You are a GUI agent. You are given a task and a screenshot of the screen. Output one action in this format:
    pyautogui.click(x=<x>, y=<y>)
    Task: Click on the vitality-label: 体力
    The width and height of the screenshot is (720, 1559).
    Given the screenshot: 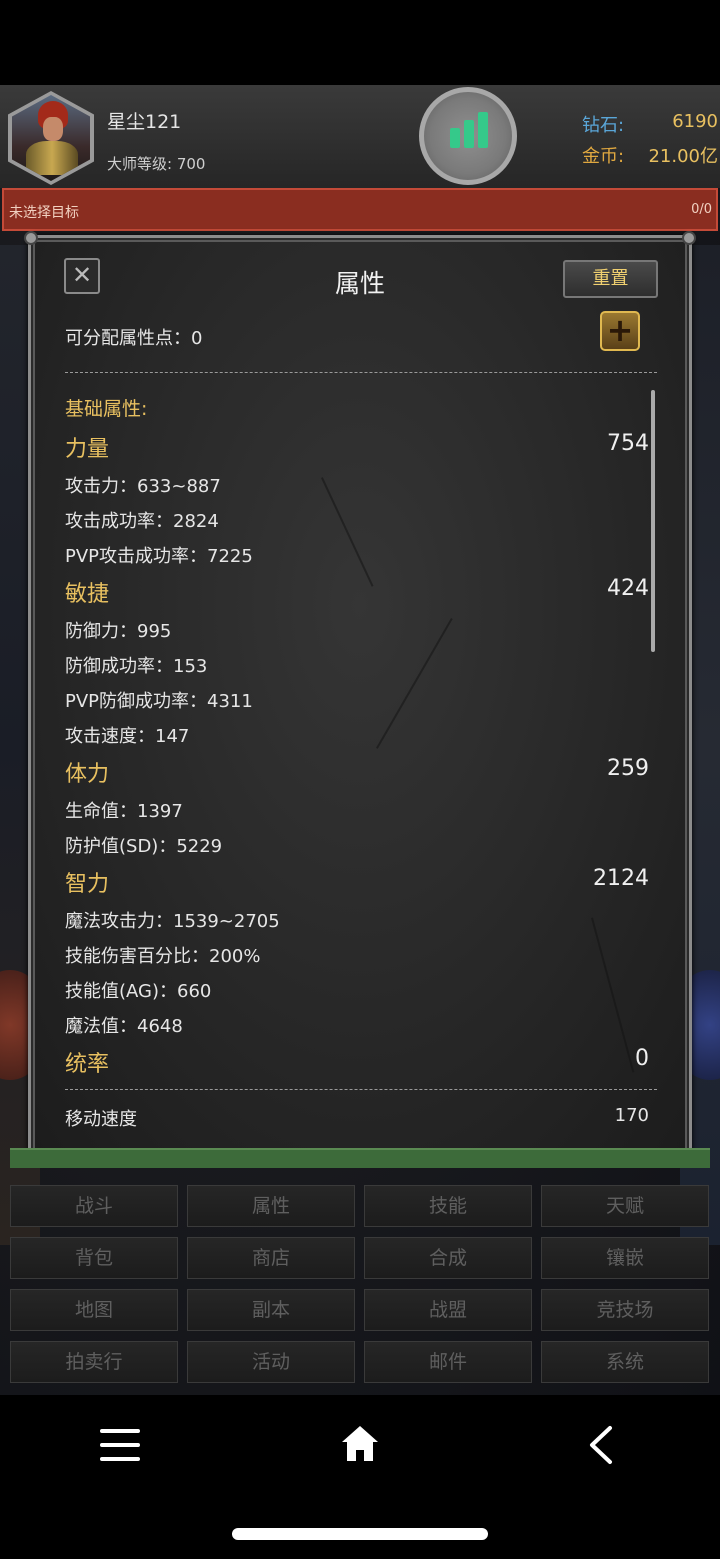 What is the action you would take?
    pyautogui.click(x=87, y=774)
    